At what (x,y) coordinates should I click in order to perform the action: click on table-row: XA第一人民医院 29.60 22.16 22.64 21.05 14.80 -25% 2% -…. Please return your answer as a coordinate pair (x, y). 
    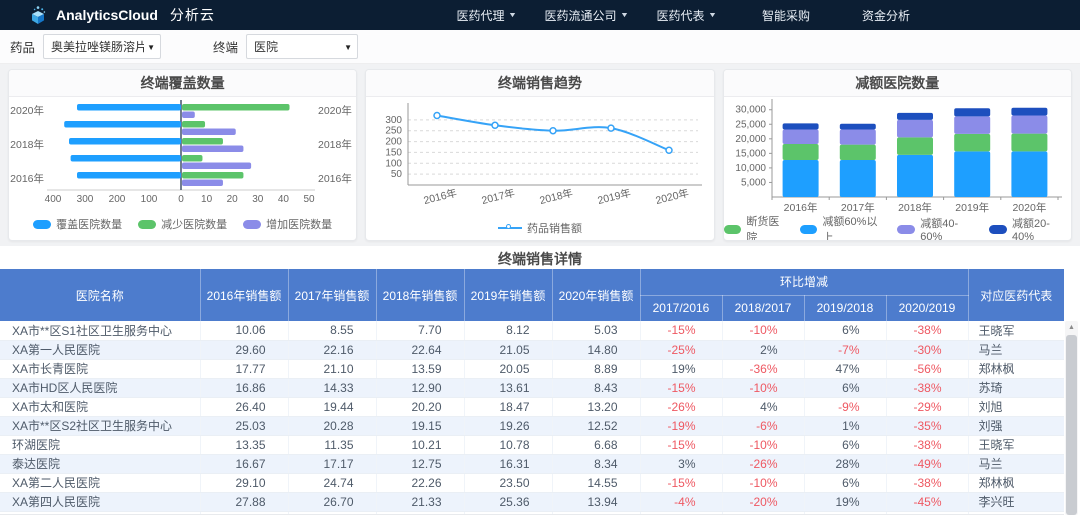
    Looking at the image, I should click on (532, 350).